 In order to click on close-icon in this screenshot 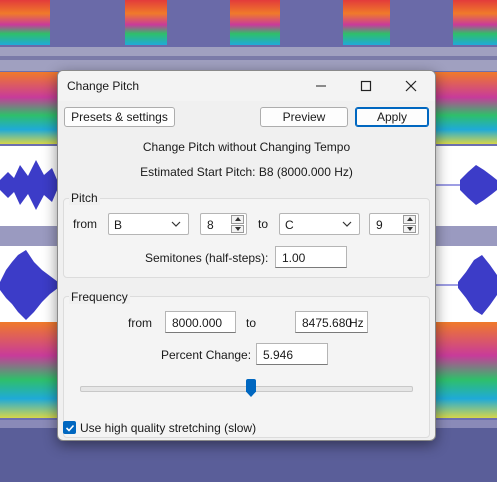, I will do `click(411, 86)`.